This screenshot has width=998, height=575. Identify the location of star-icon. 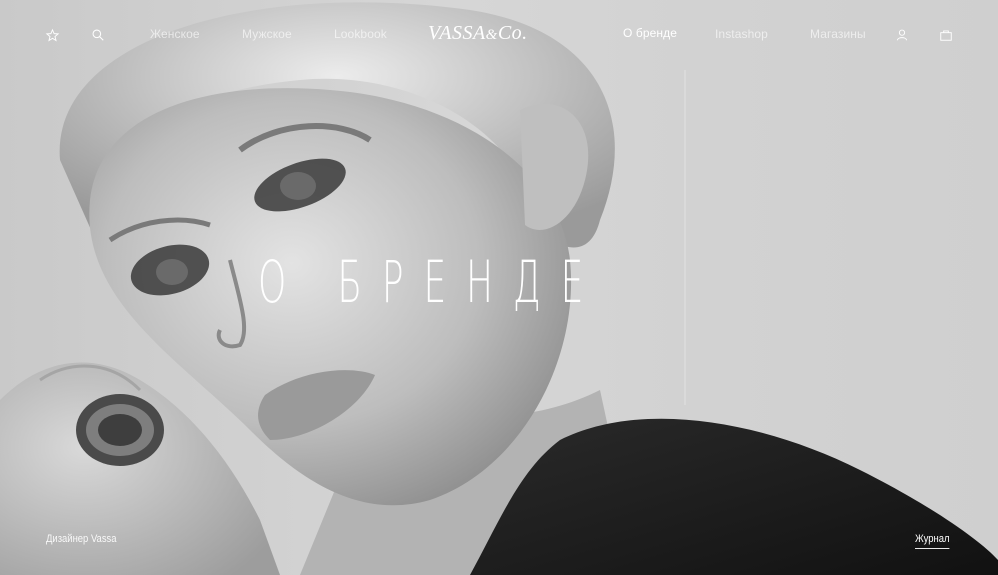
(52, 35).